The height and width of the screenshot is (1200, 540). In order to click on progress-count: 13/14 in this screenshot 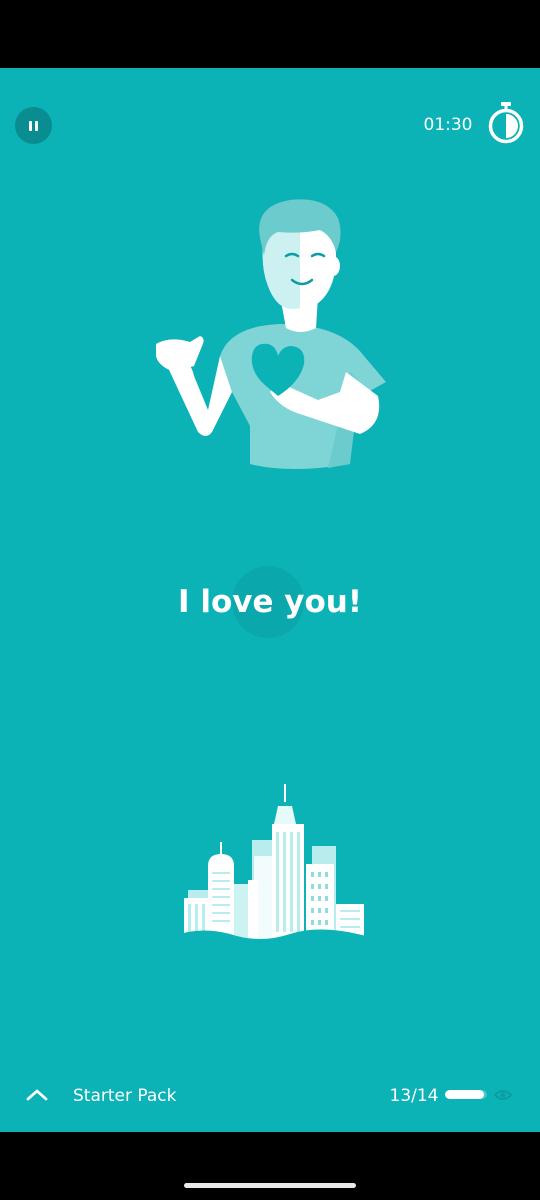, I will do `click(414, 1096)`.